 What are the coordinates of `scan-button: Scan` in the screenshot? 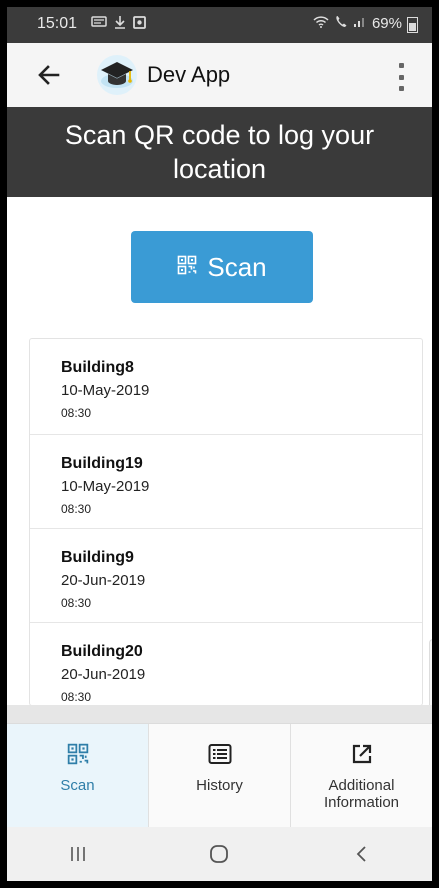 It's located at (222, 267).